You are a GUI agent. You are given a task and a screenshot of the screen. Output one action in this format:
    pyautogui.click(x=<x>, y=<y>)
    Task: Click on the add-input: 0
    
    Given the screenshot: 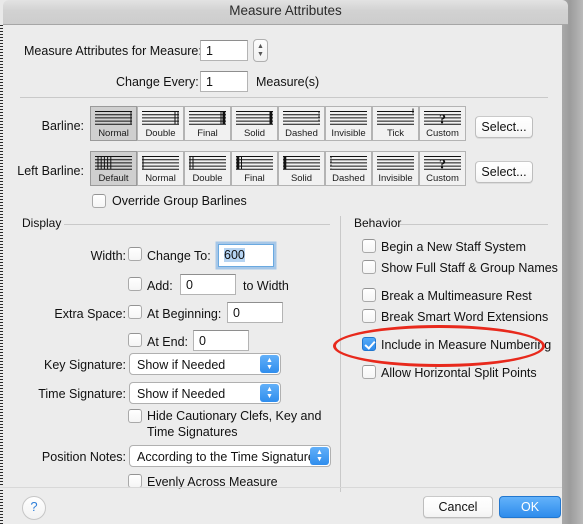 What is the action you would take?
    pyautogui.click(x=208, y=284)
    